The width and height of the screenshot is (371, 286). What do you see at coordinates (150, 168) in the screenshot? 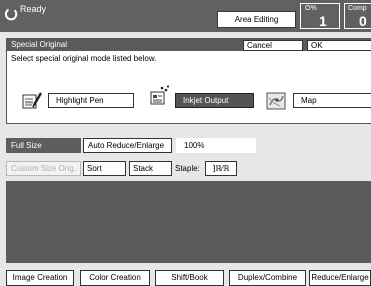
I see `stack-button: Stack` at bounding box center [150, 168].